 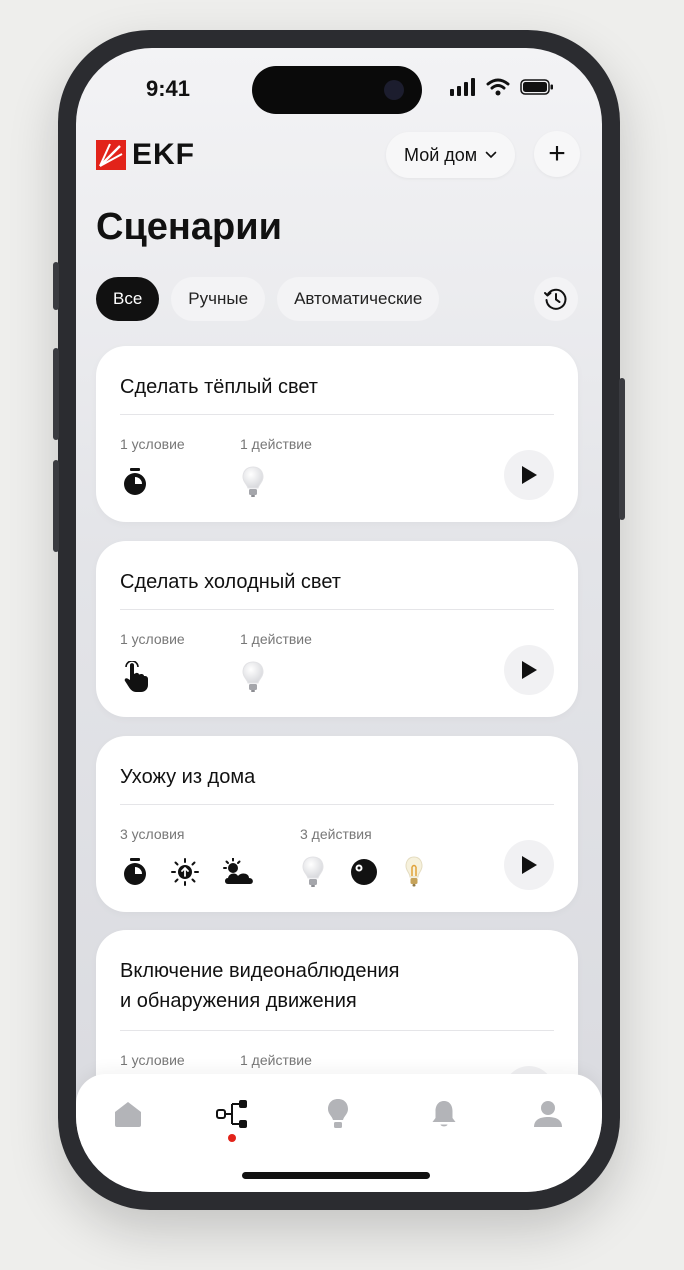 What do you see at coordinates (56, 286) in the screenshot?
I see `phone-side-button` at bounding box center [56, 286].